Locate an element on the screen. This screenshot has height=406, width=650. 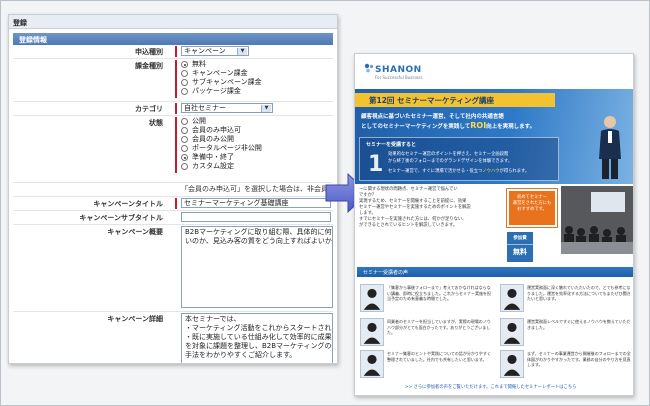
fee-badge: 参加費 無料 is located at coordinates (520, 247).